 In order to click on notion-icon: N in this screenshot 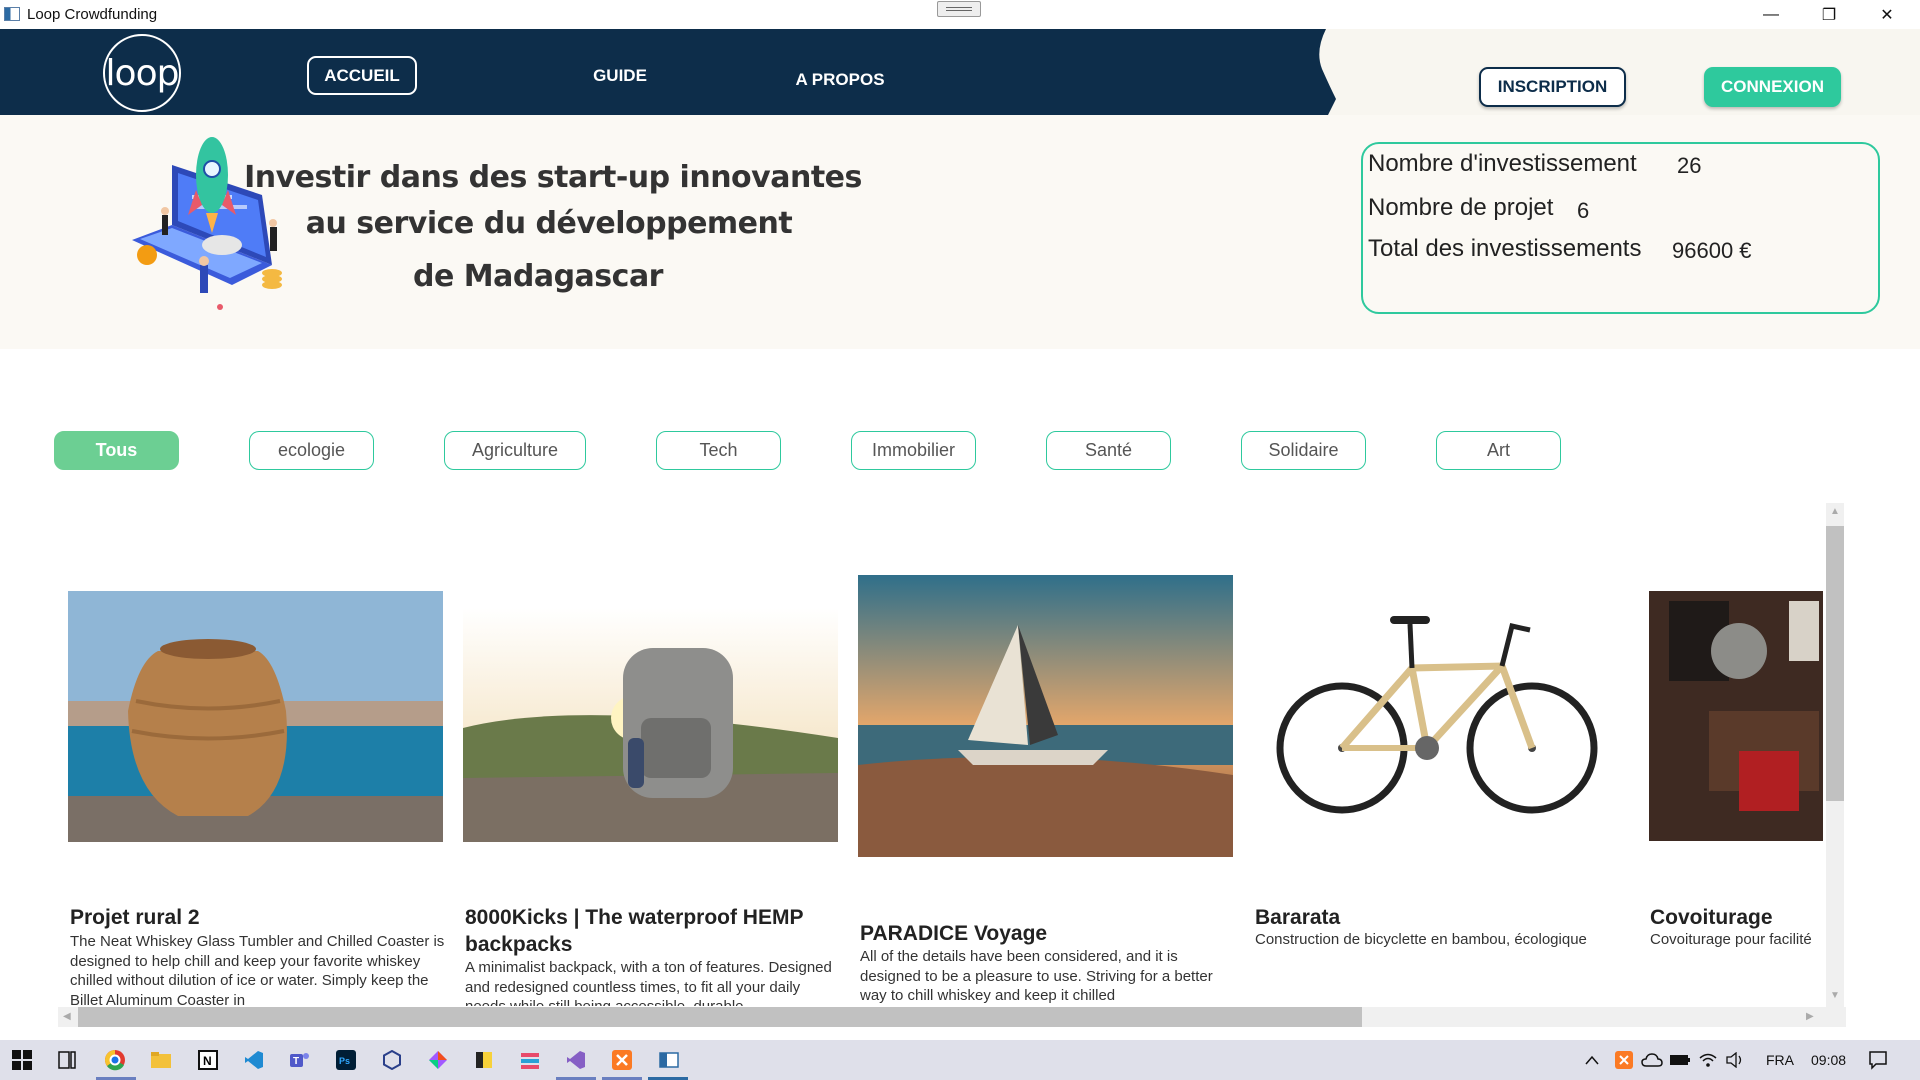, I will do `click(208, 1060)`.